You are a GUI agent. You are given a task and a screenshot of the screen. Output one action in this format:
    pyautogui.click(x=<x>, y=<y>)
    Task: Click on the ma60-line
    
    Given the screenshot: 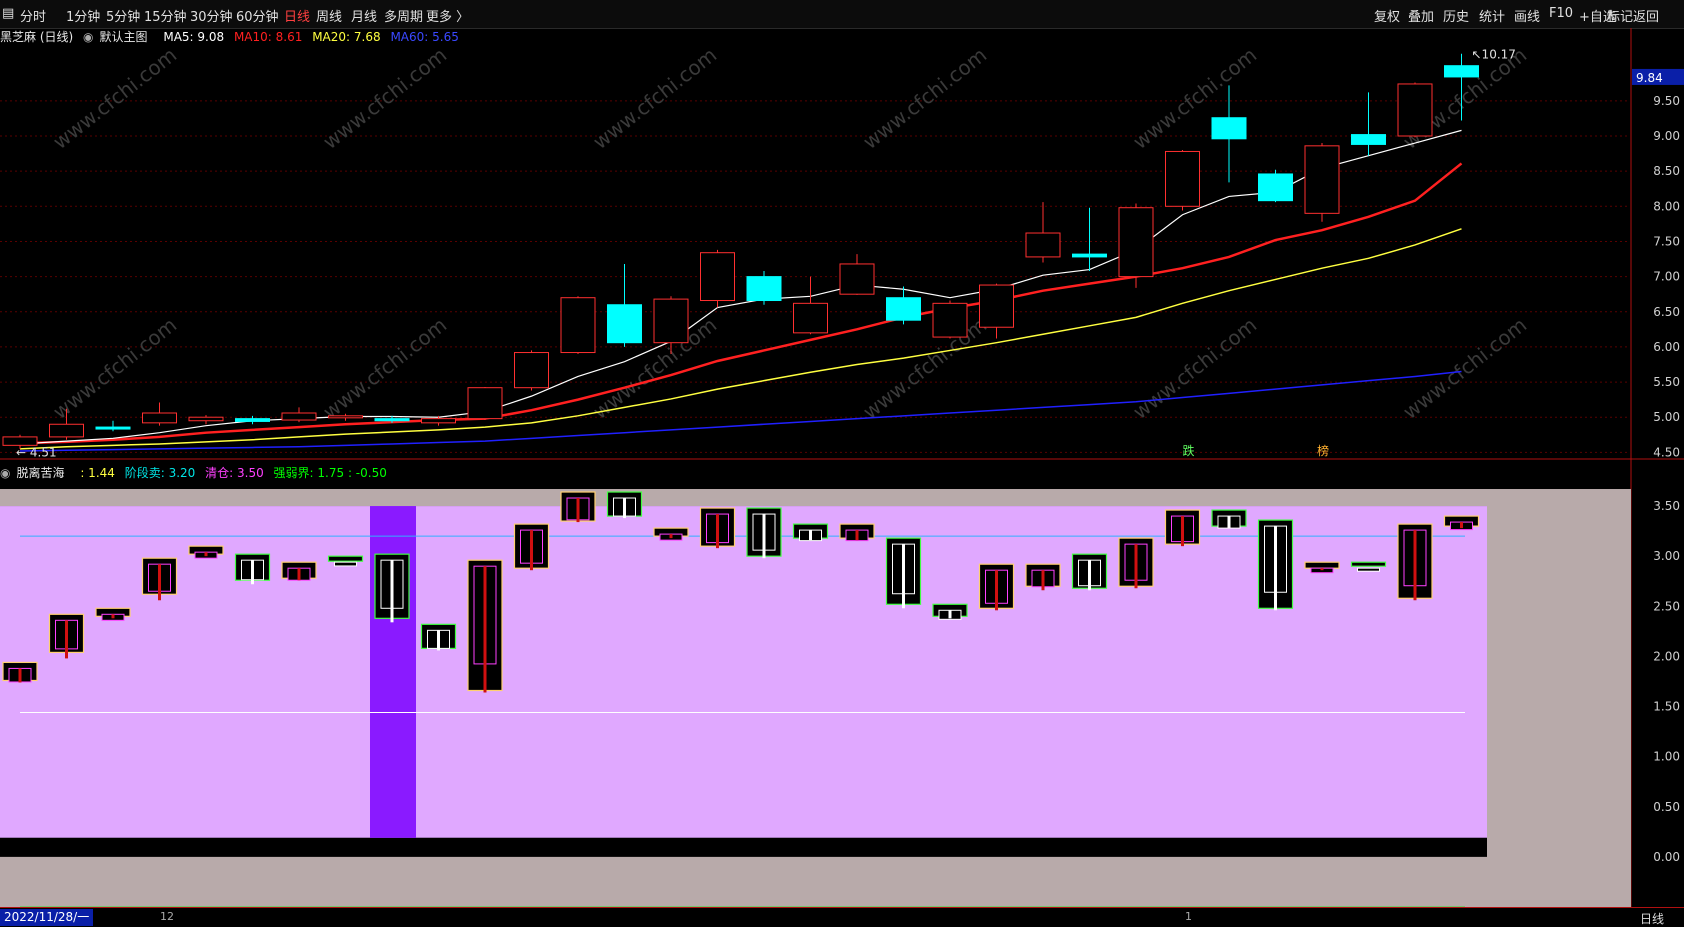 What is the action you would take?
    pyautogui.click(x=740, y=411)
    